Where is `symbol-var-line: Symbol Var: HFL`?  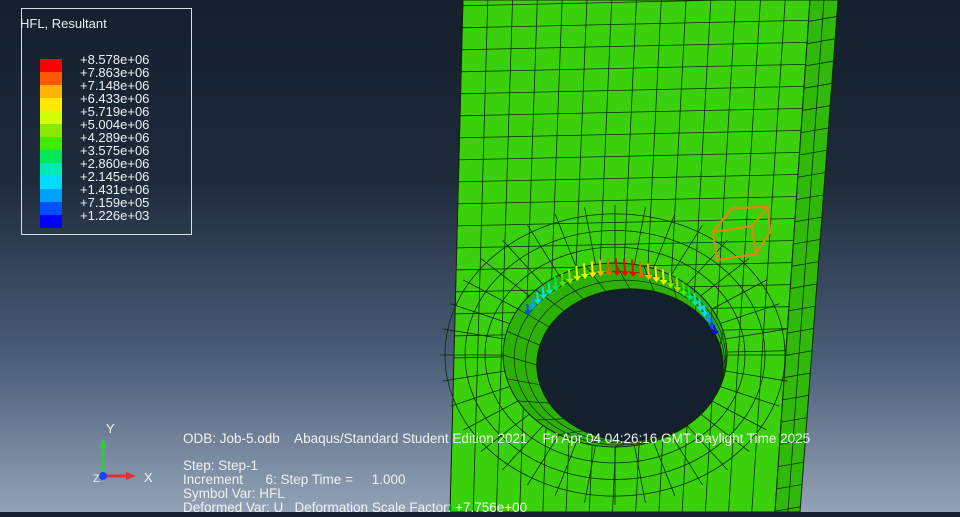 symbol-var-line: Symbol Var: HFL is located at coordinates (234, 493).